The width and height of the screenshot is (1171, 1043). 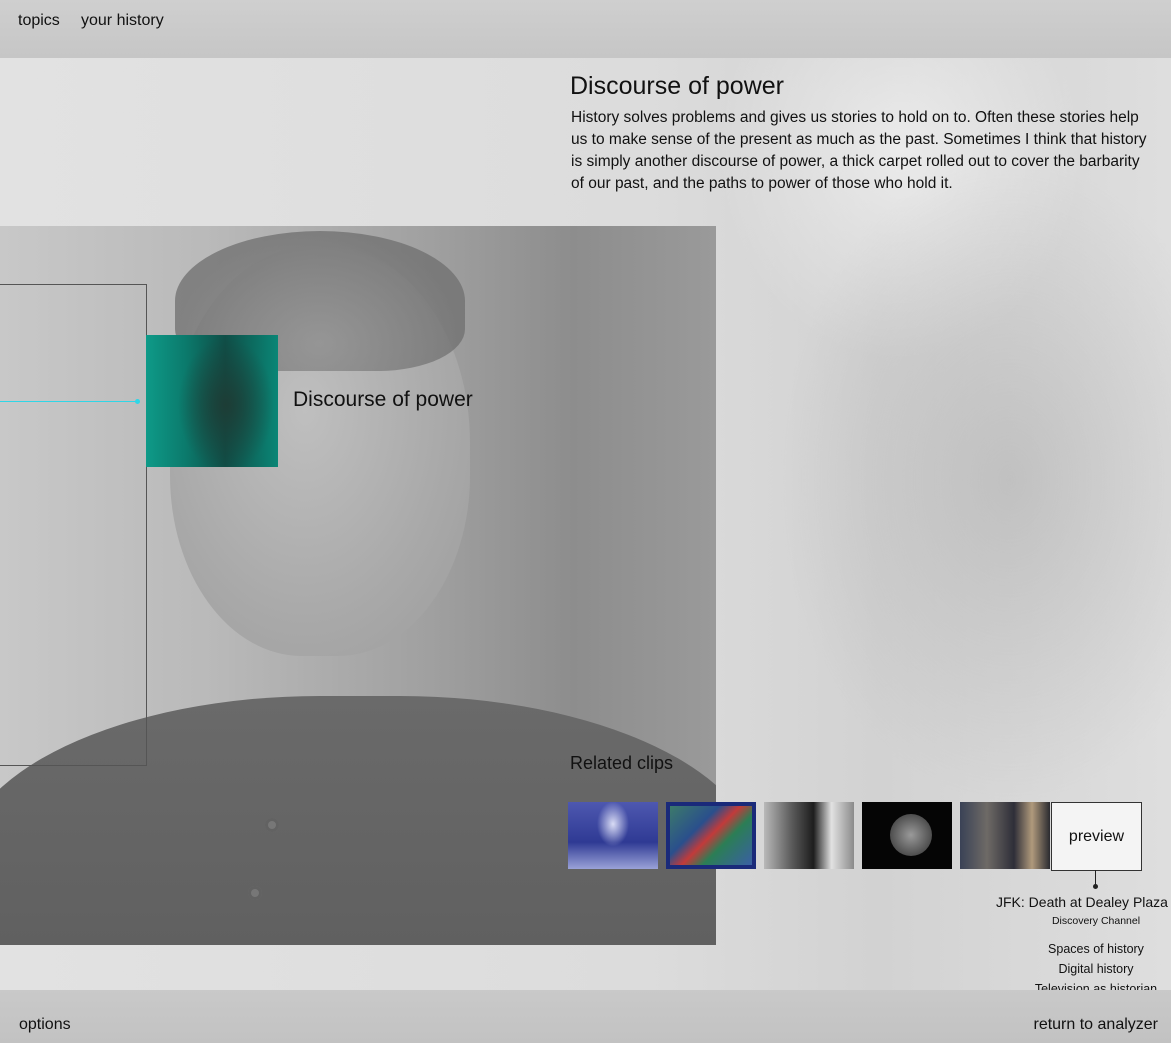 I want to click on connector-line, so click(x=70, y=401).